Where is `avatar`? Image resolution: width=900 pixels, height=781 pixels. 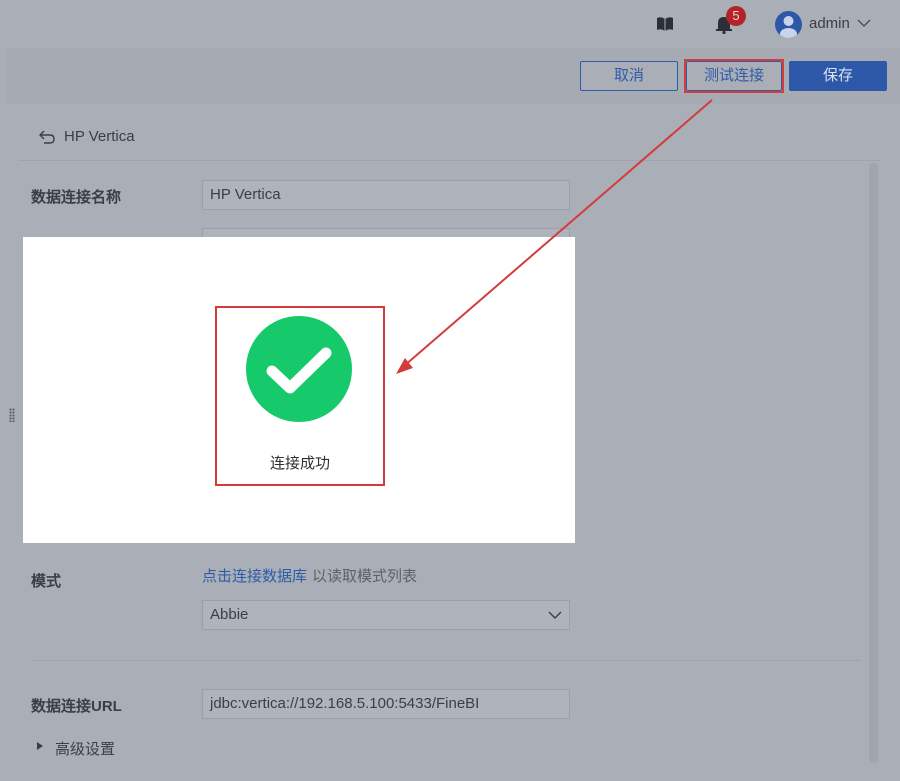 avatar is located at coordinates (788, 24).